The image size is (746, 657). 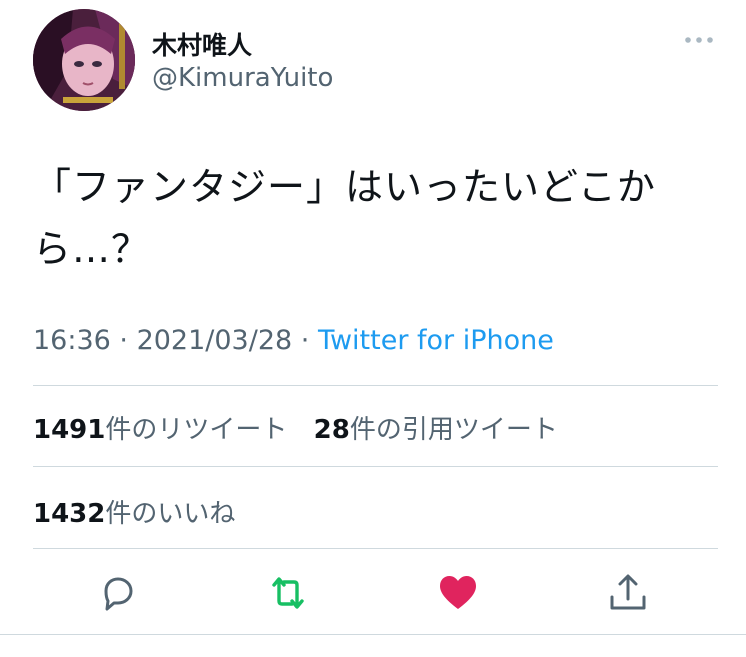 I want to click on reply-button, so click(x=118, y=593).